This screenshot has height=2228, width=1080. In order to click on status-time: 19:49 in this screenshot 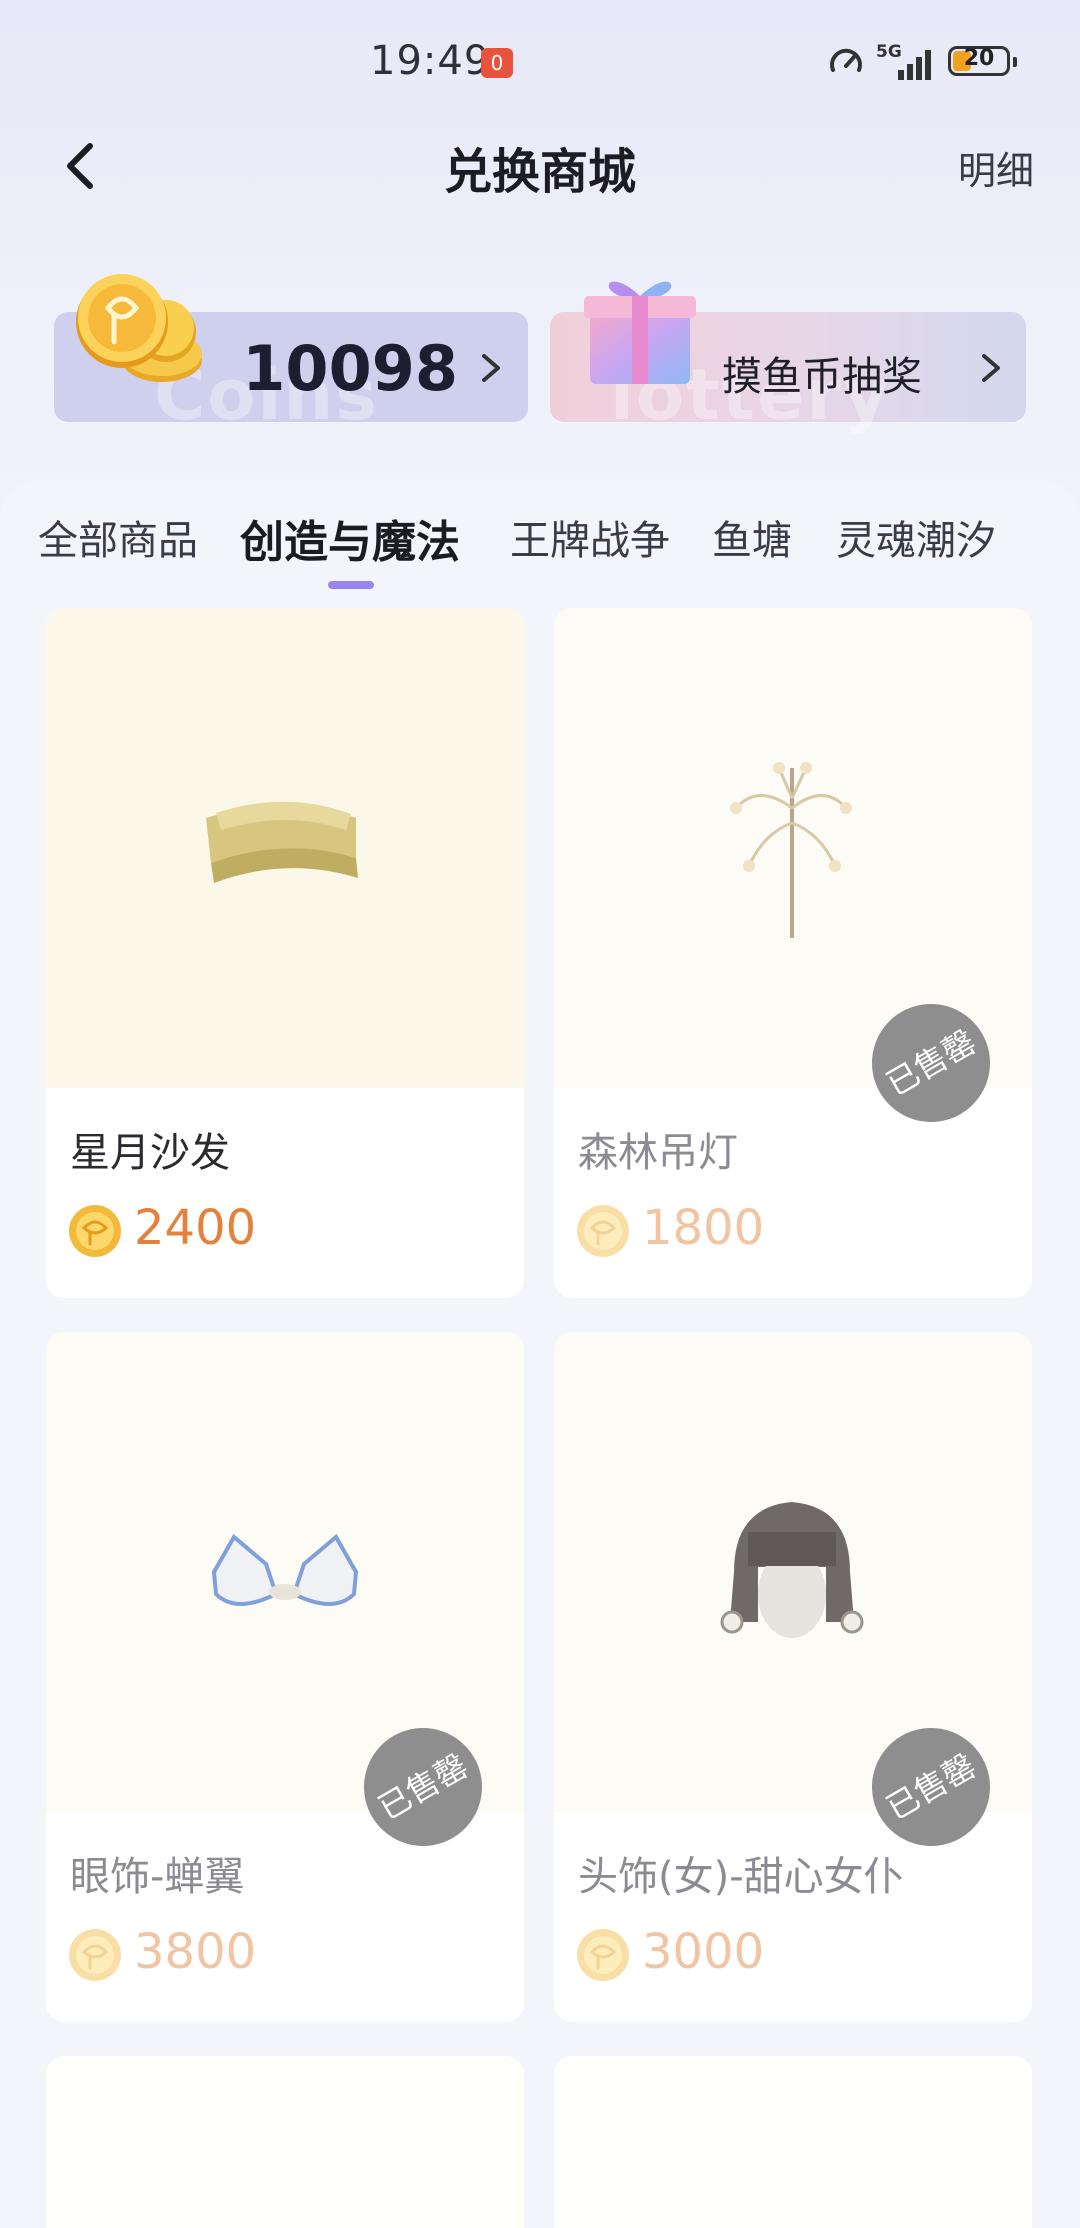, I will do `click(430, 61)`.